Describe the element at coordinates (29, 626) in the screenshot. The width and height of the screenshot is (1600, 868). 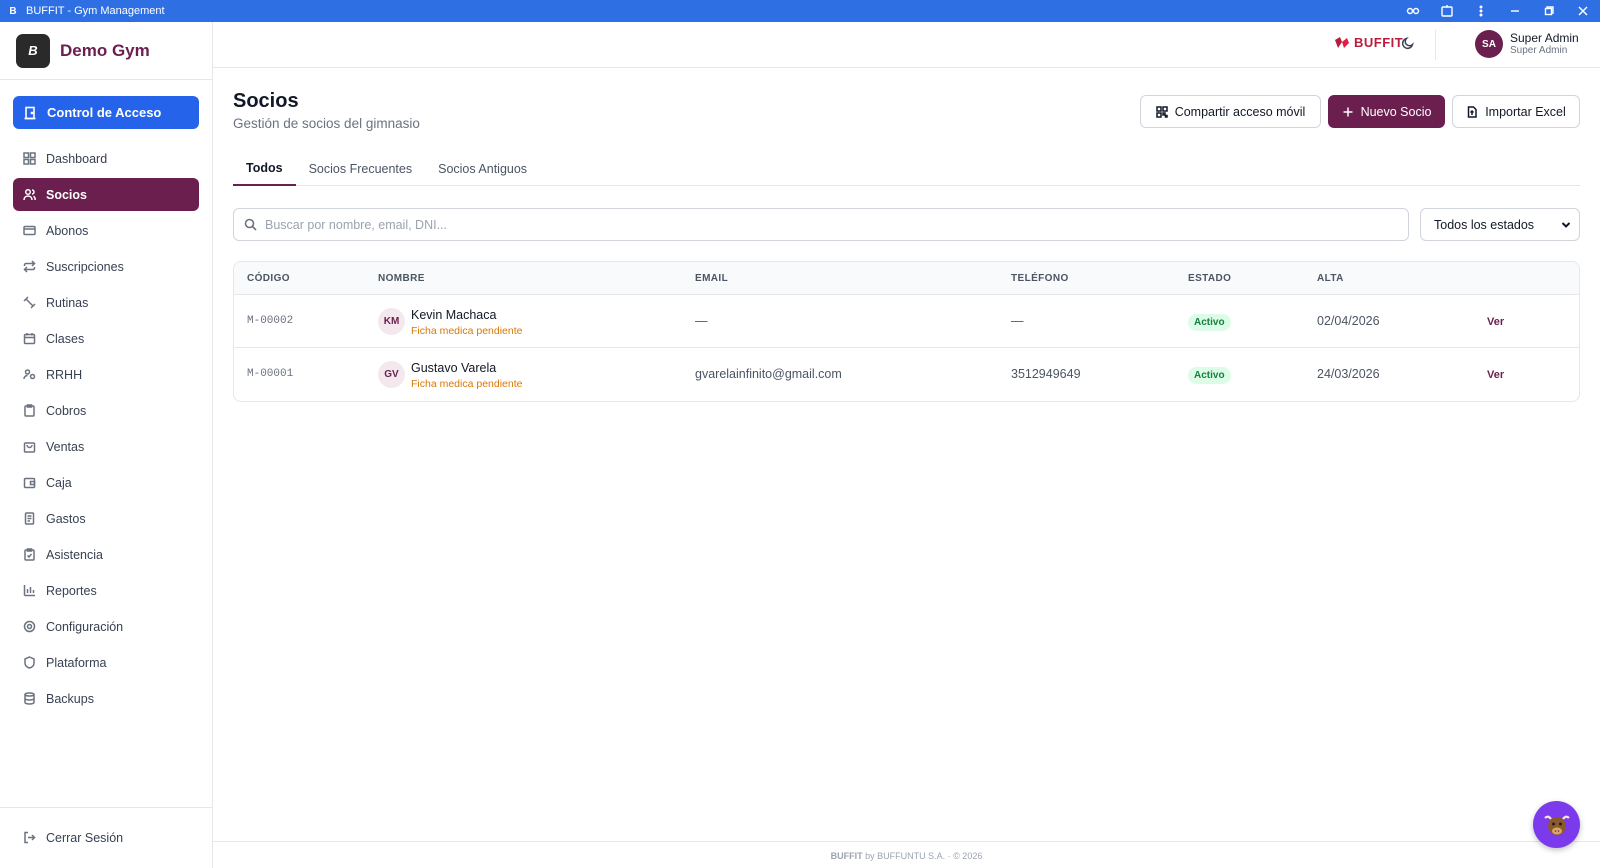
I see `gear-icon` at that location.